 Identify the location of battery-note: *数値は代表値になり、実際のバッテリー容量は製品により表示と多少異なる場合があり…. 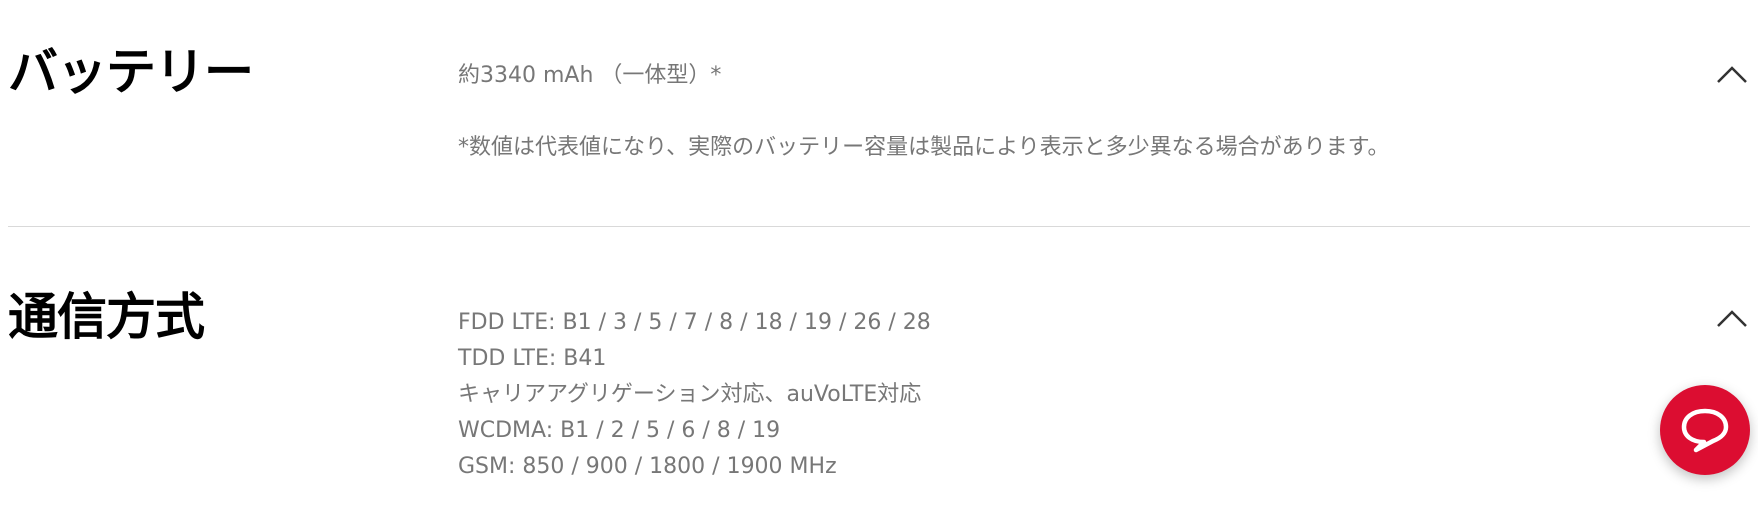
(924, 147).